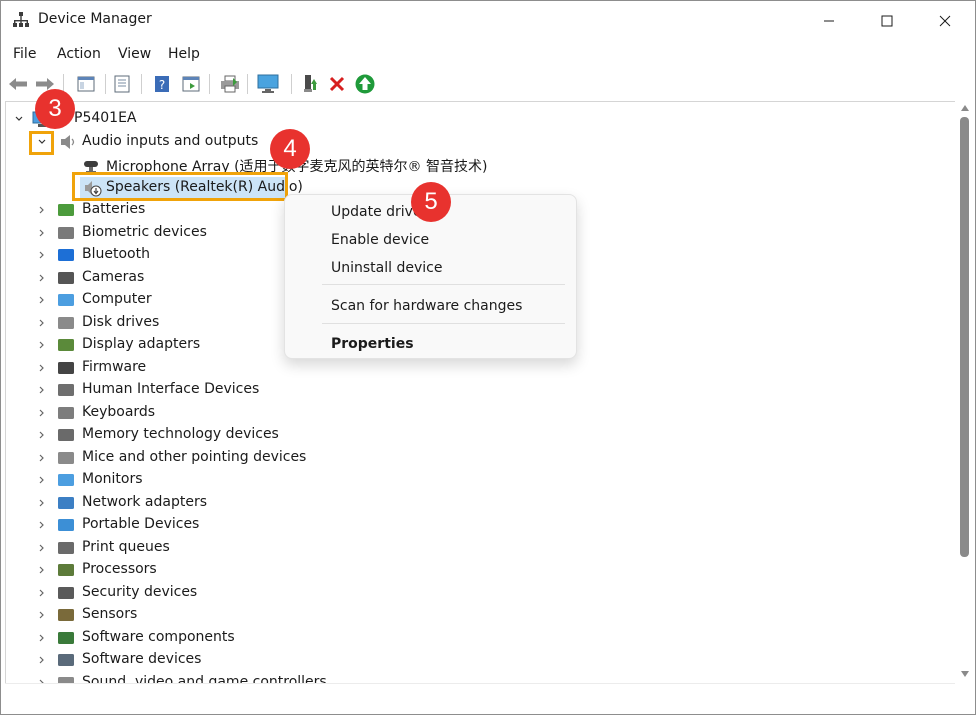 The width and height of the screenshot is (976, 715). I want to click on category-label: Batteries, so click(114, 209).